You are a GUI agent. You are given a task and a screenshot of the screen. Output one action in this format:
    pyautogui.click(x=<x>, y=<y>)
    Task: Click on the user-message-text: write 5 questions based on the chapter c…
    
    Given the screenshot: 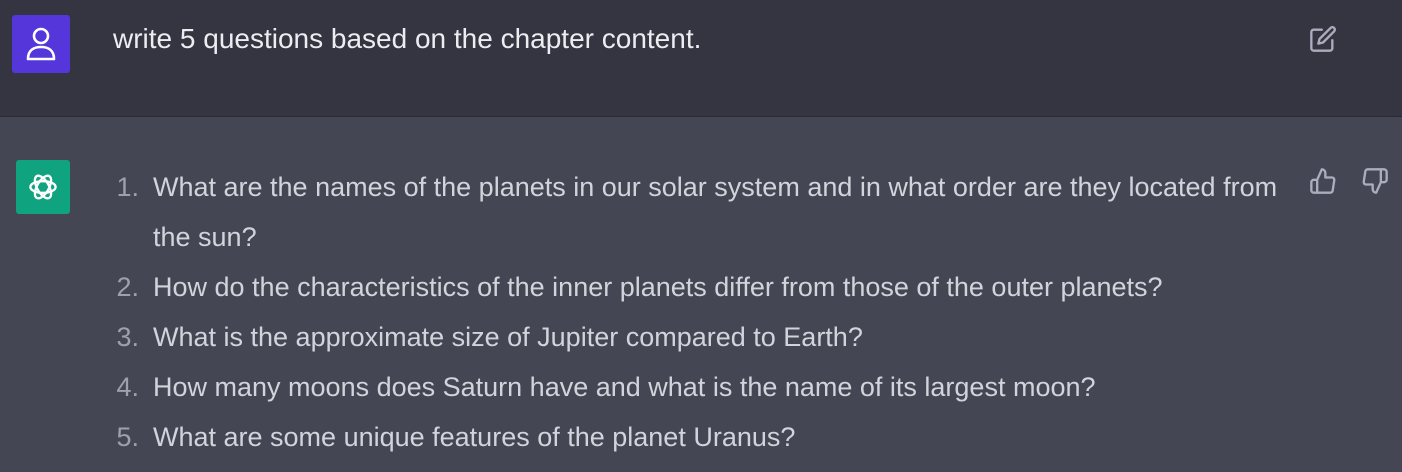 What is the action you would take?
    pyautogui.click(x=407, y=38)
    